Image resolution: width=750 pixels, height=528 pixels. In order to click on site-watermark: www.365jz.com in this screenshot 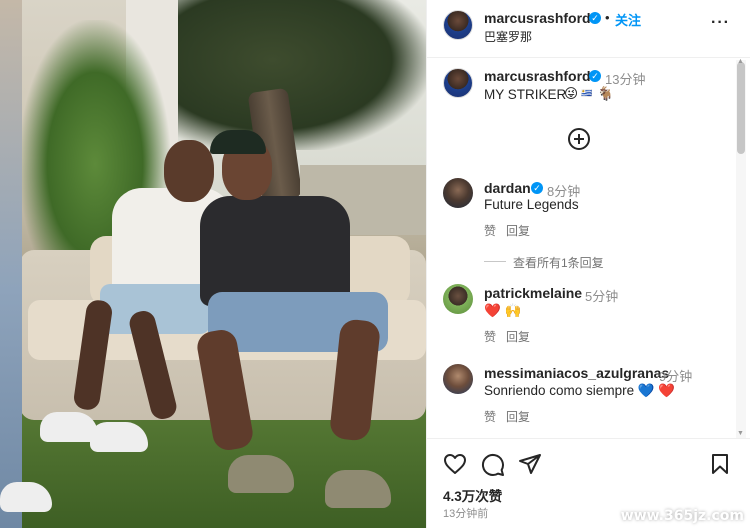, I will do `click(682, 516)`.